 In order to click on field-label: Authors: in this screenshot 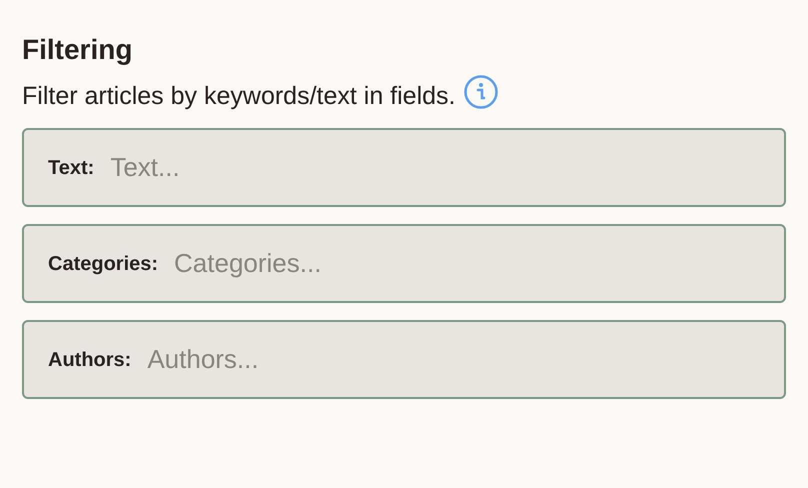, I will do `click(90, 360)`.